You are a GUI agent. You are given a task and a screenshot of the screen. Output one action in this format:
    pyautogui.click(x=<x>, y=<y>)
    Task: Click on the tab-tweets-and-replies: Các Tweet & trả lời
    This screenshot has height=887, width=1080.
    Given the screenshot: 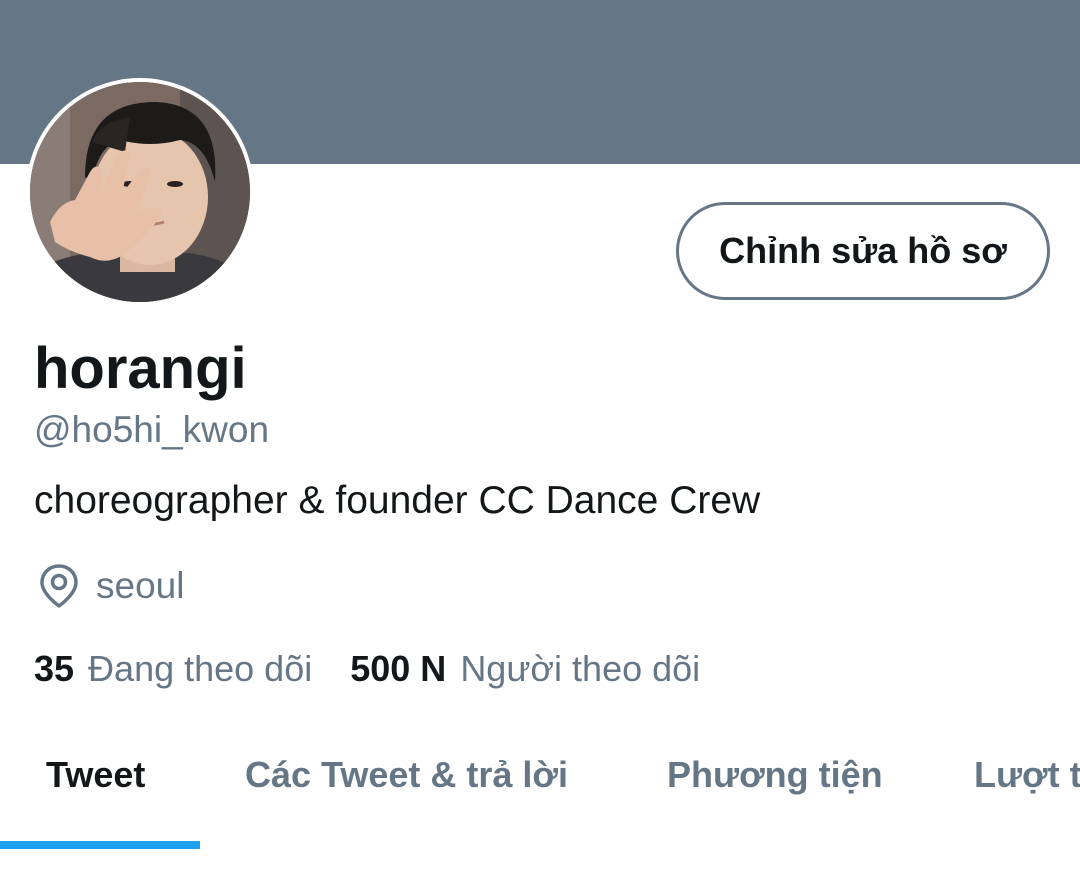 What is the action you would take?
    pyautogui.click(x=406, y=775)
    